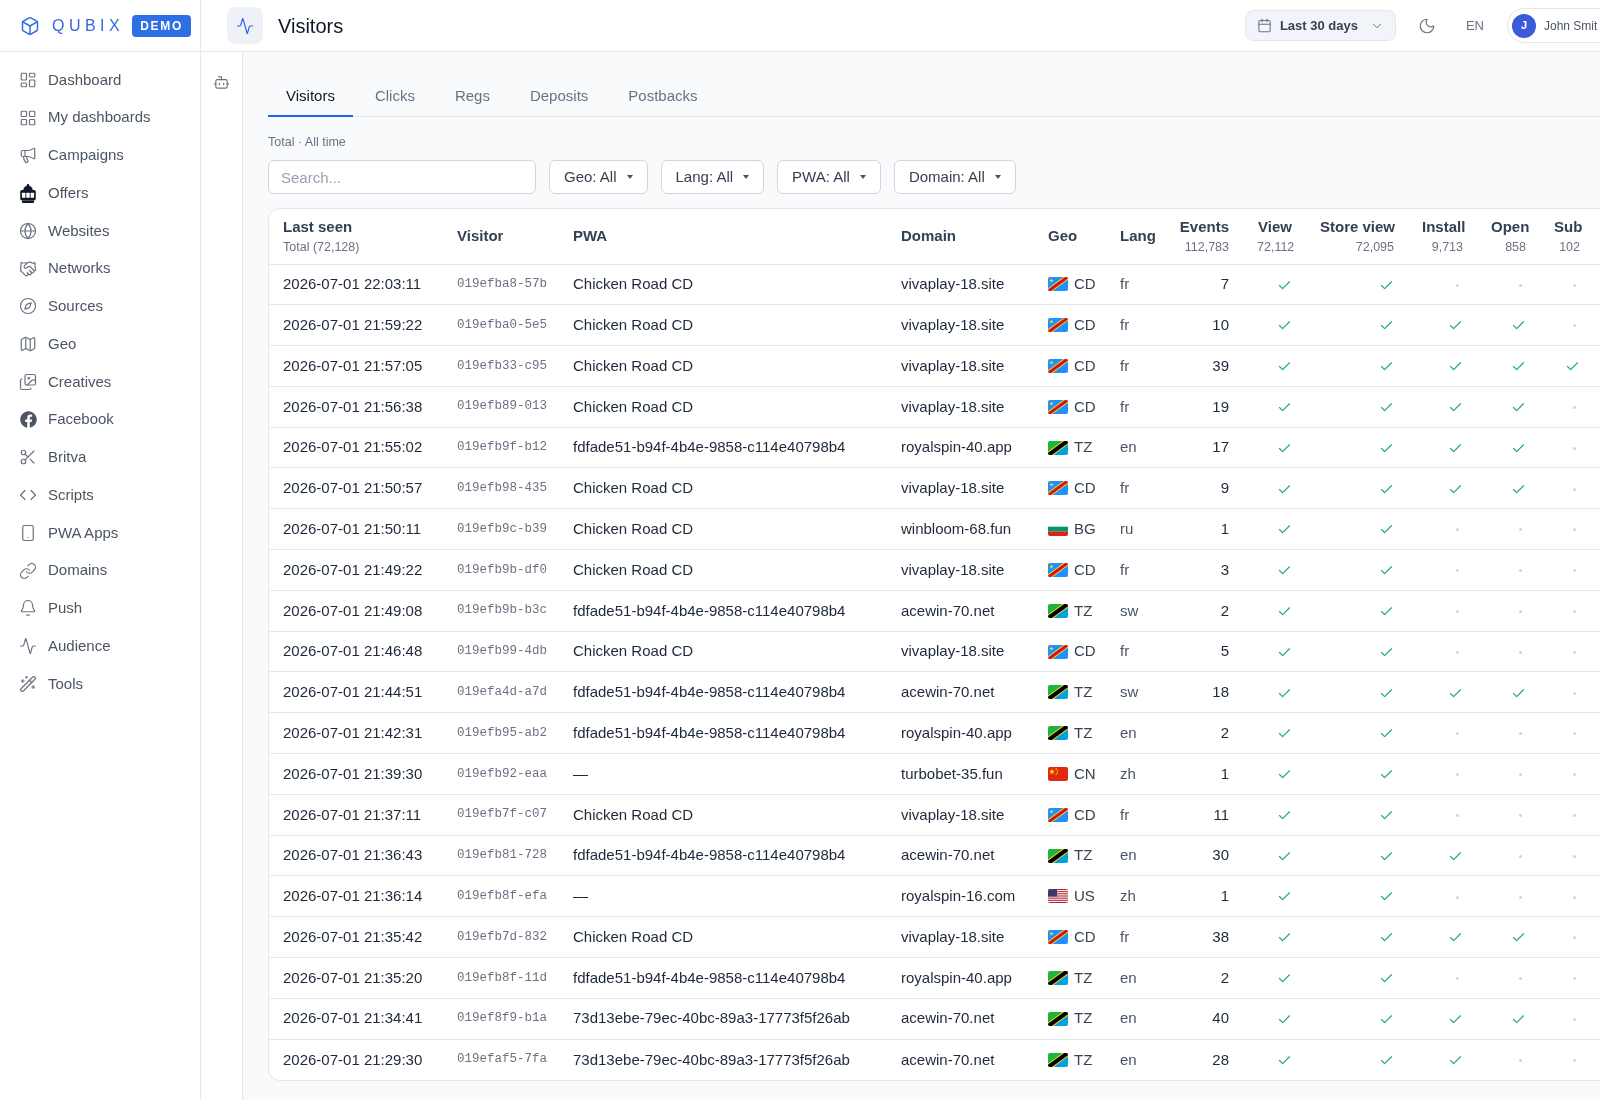 The height and width of the screenshot is (1100, 1600). I want to click on robot-icon, so click(221, 82).